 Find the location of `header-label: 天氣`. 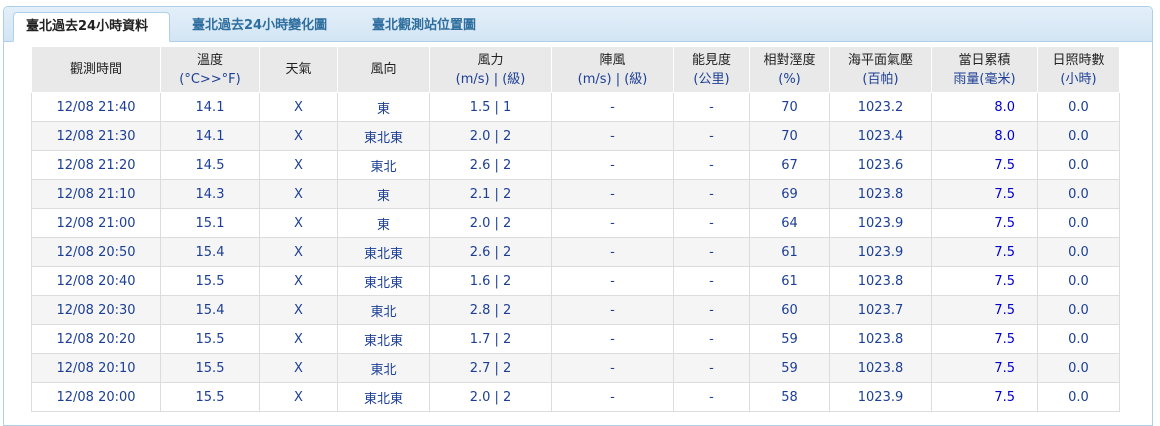

header-label: 天氣 is located at coordinates (298, 69).